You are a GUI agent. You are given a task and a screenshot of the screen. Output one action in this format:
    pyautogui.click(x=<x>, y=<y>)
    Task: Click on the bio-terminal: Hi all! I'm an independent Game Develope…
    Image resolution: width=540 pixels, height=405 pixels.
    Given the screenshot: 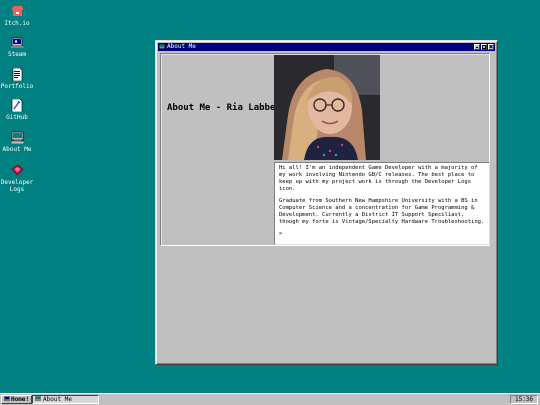 What is the action you would take?
    pyautogui.click(x=382, y=203)
    